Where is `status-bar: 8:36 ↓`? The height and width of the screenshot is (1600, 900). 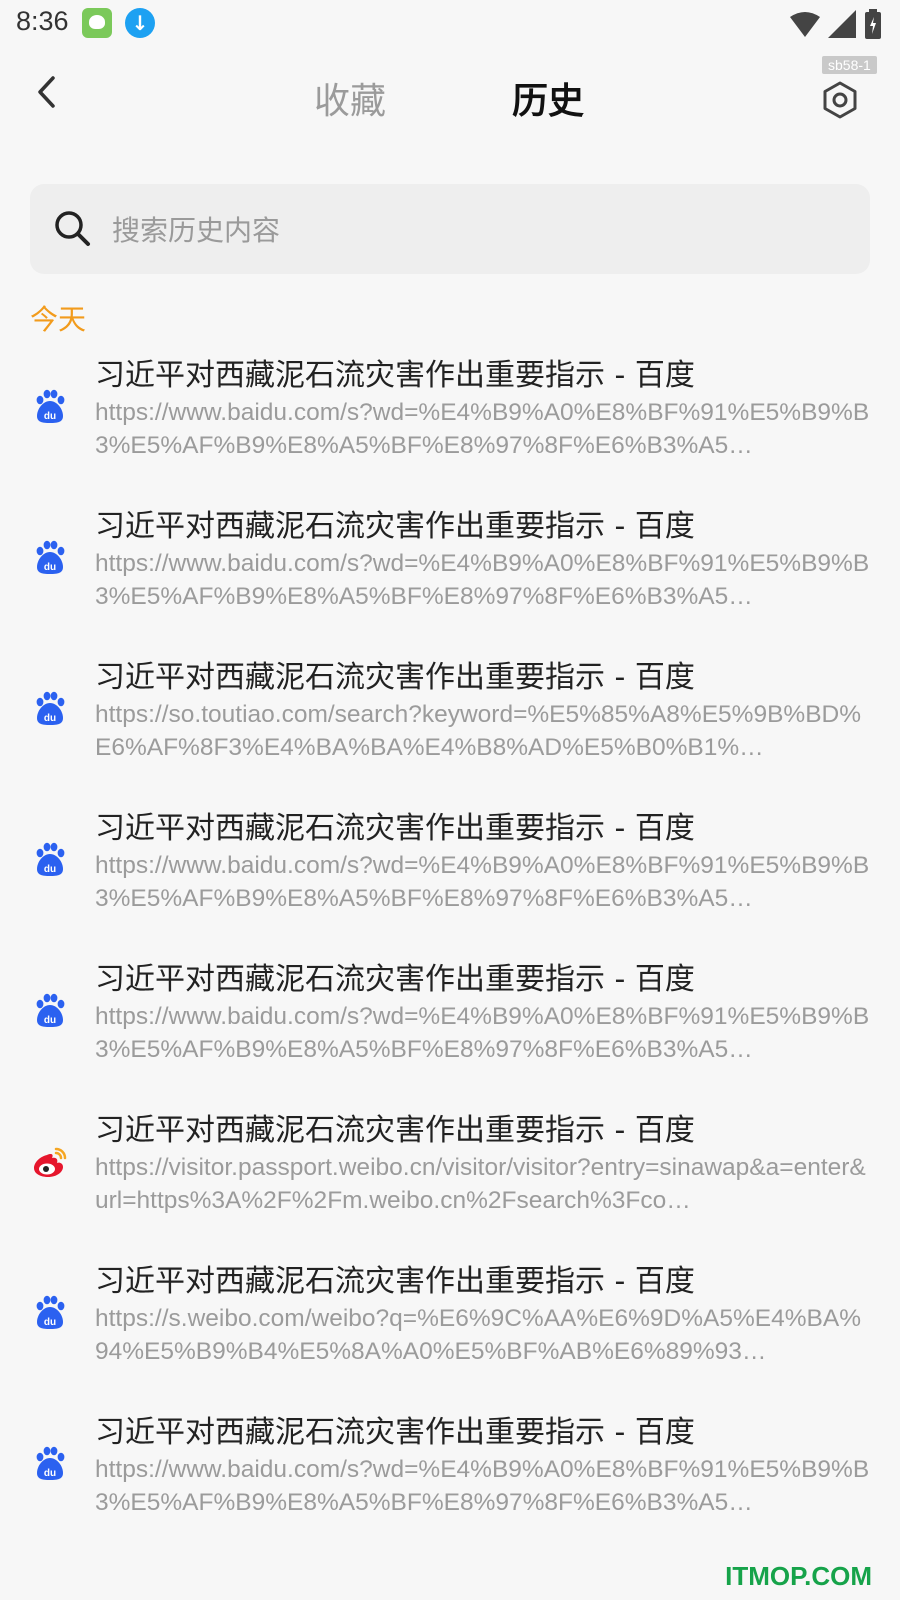
status-bar: 8:36 ↓ is located at coordinates (450, 24).